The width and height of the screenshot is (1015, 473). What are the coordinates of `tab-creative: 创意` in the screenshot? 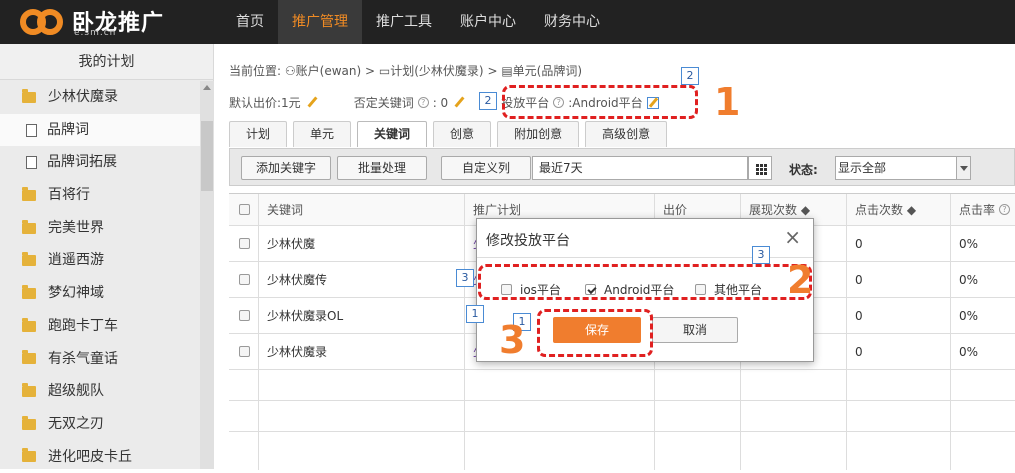 It's located at (462, 134).